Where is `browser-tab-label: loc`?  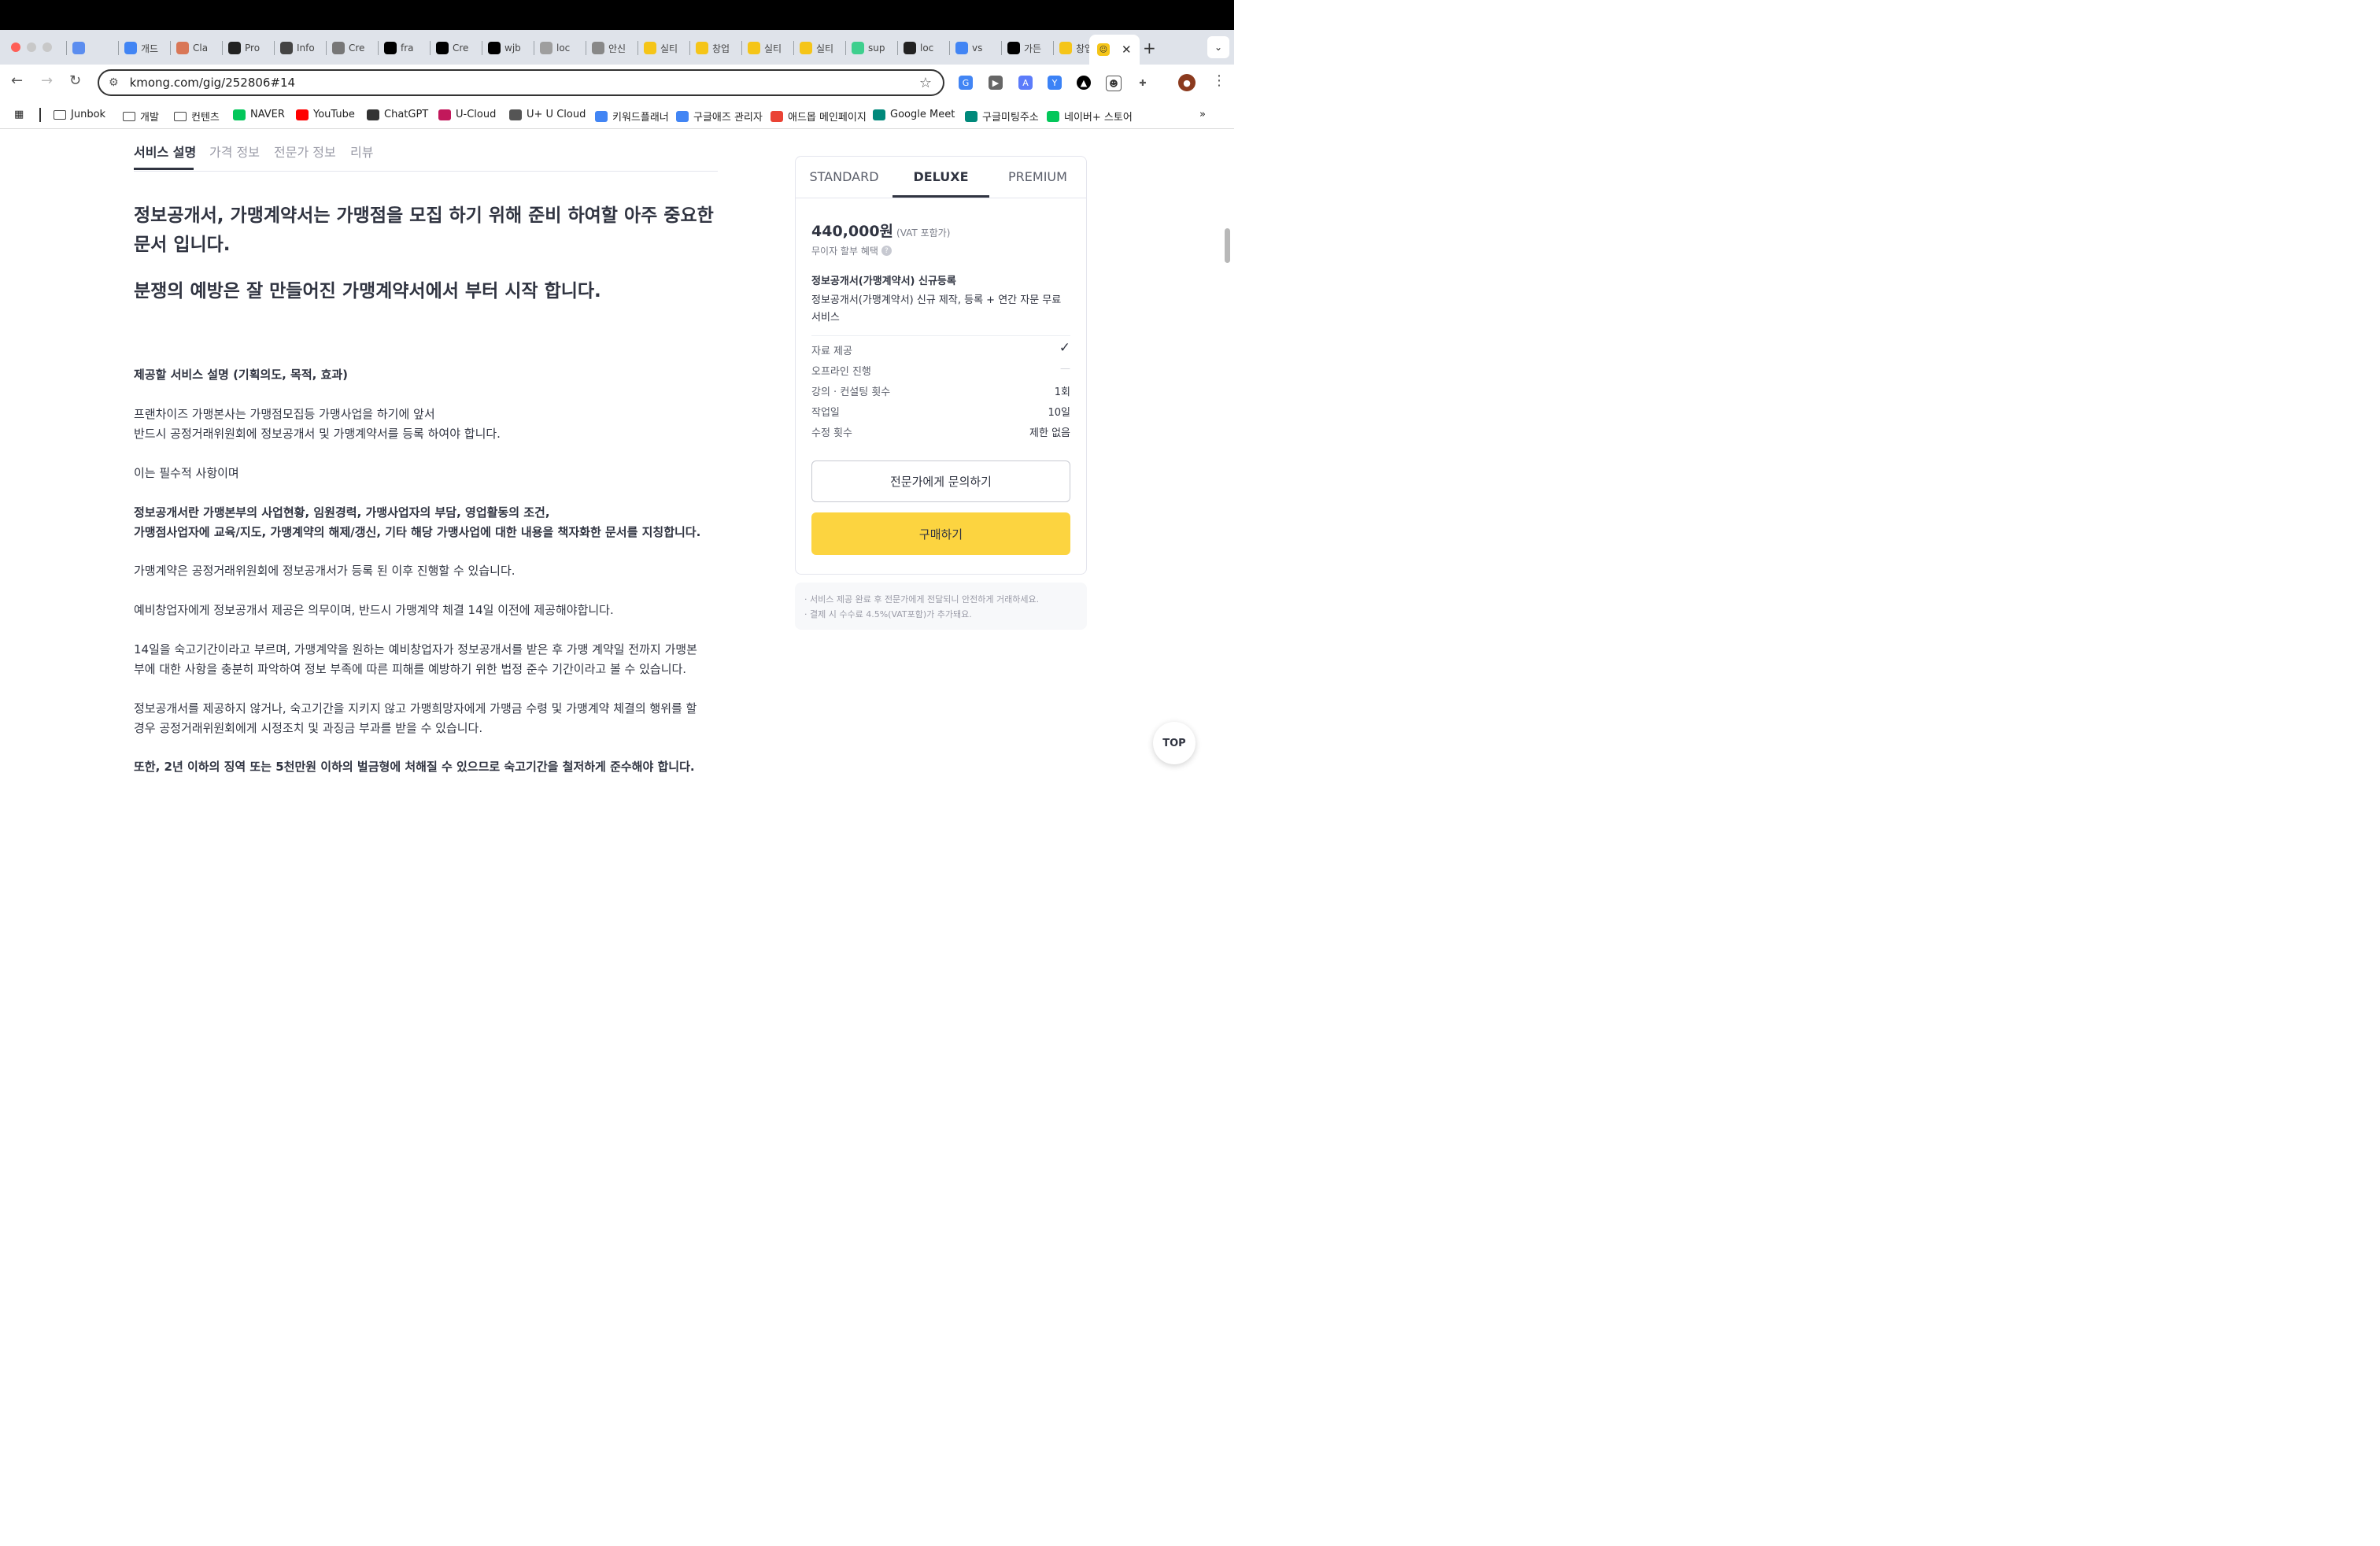 browser-tab-label: loc is located at coordinates (563, 48).